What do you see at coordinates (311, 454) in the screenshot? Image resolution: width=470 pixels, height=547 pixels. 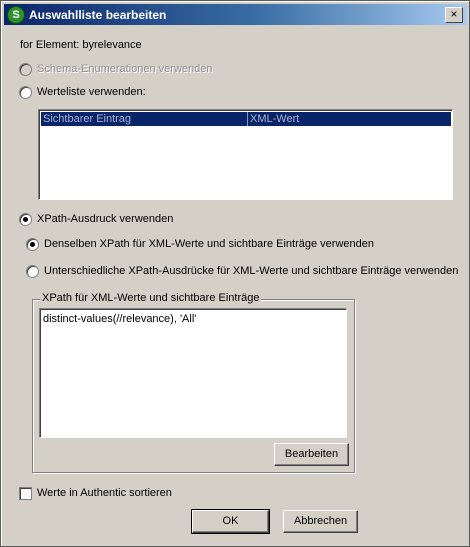 I see `edit-button: Bearbeiten` at bounding box center [311, 454].